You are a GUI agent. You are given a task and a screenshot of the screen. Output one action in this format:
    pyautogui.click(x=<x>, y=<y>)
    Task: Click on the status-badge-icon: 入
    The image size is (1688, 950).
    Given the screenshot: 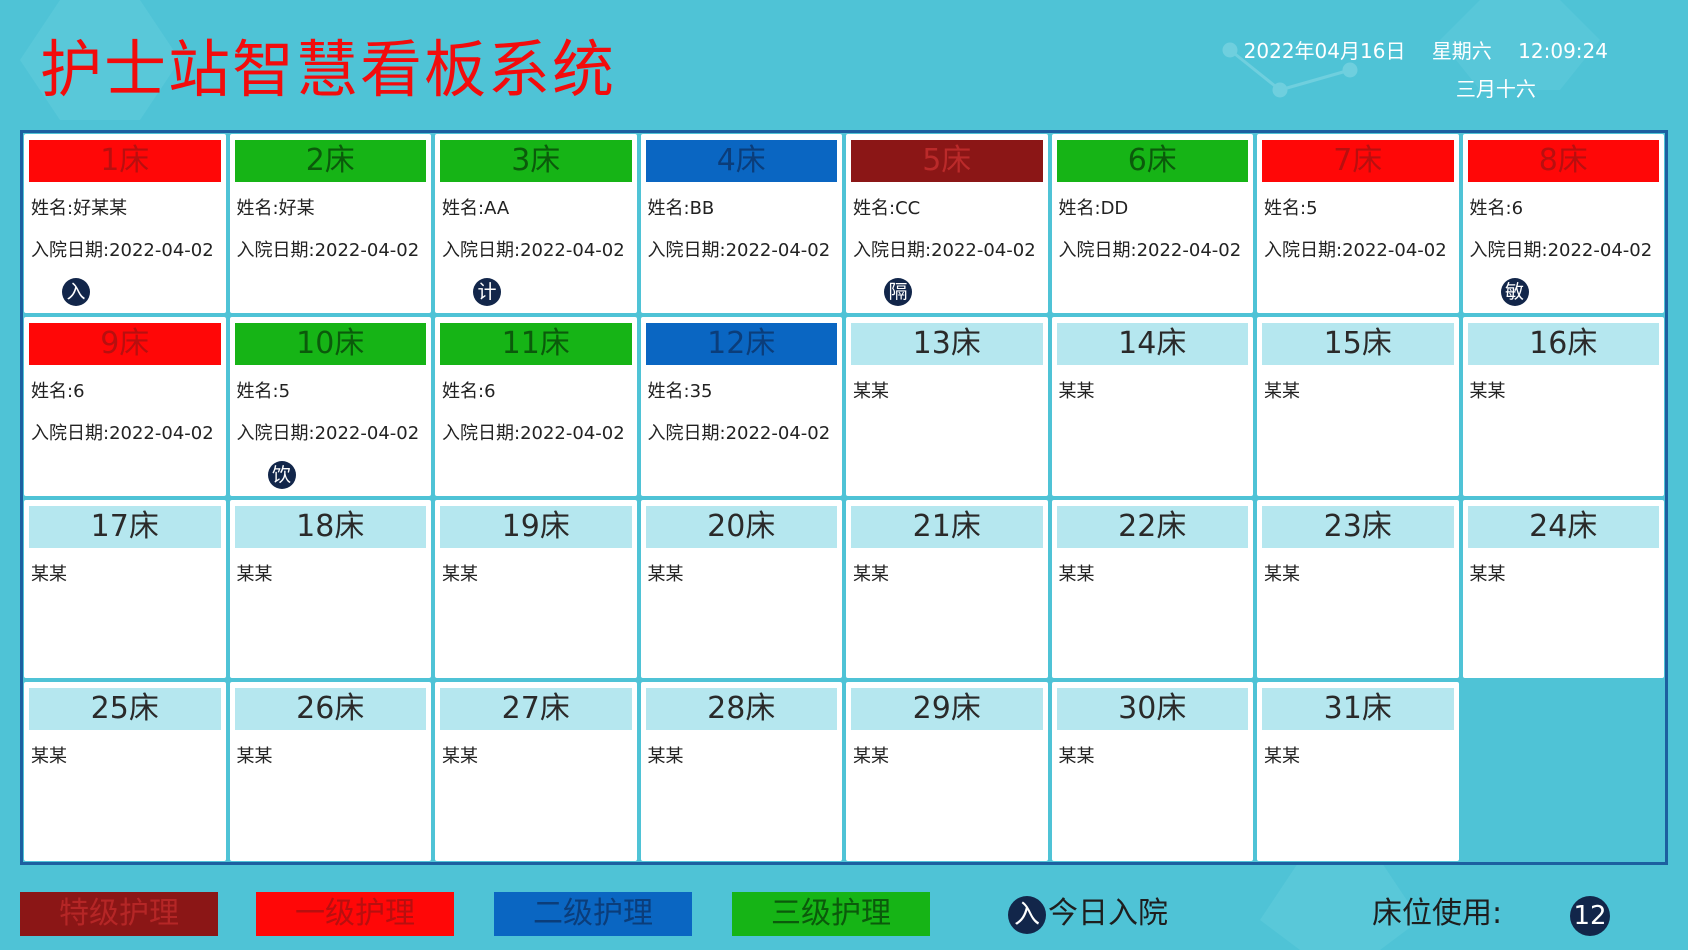 What is the action you would take?
    pyautogui.click(x=76, y=292)
    